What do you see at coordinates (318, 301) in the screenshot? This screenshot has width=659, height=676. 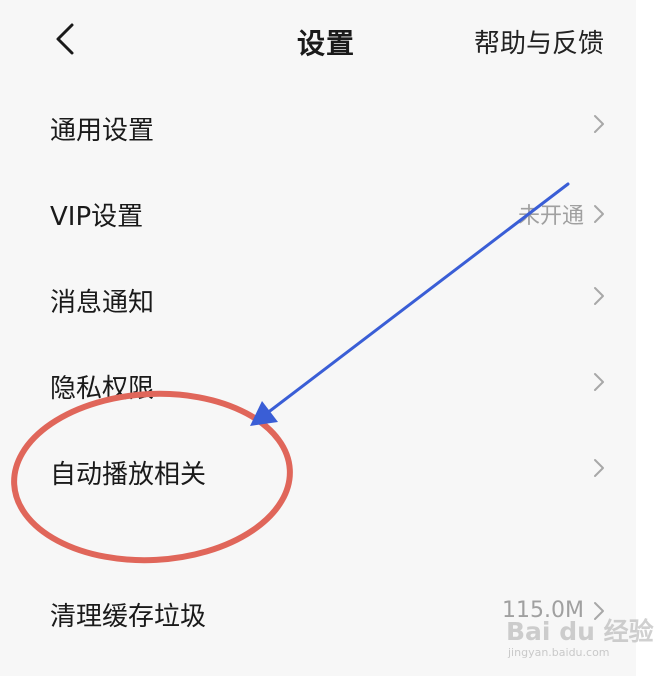 I see `menu-item-notifications: 消息通知` at bounding box center [318, 301].